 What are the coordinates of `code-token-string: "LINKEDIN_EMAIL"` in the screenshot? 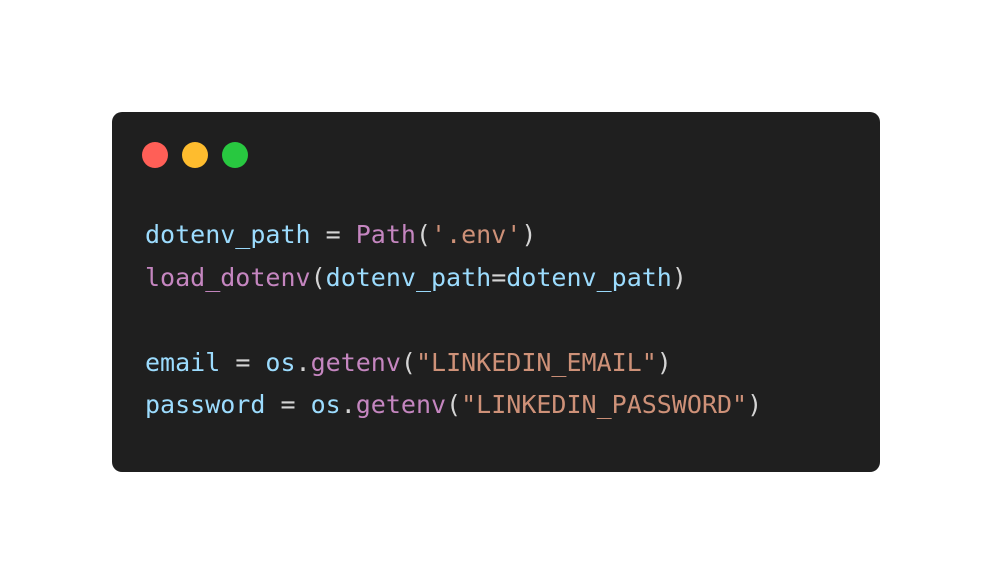 It's located at (536, 362).